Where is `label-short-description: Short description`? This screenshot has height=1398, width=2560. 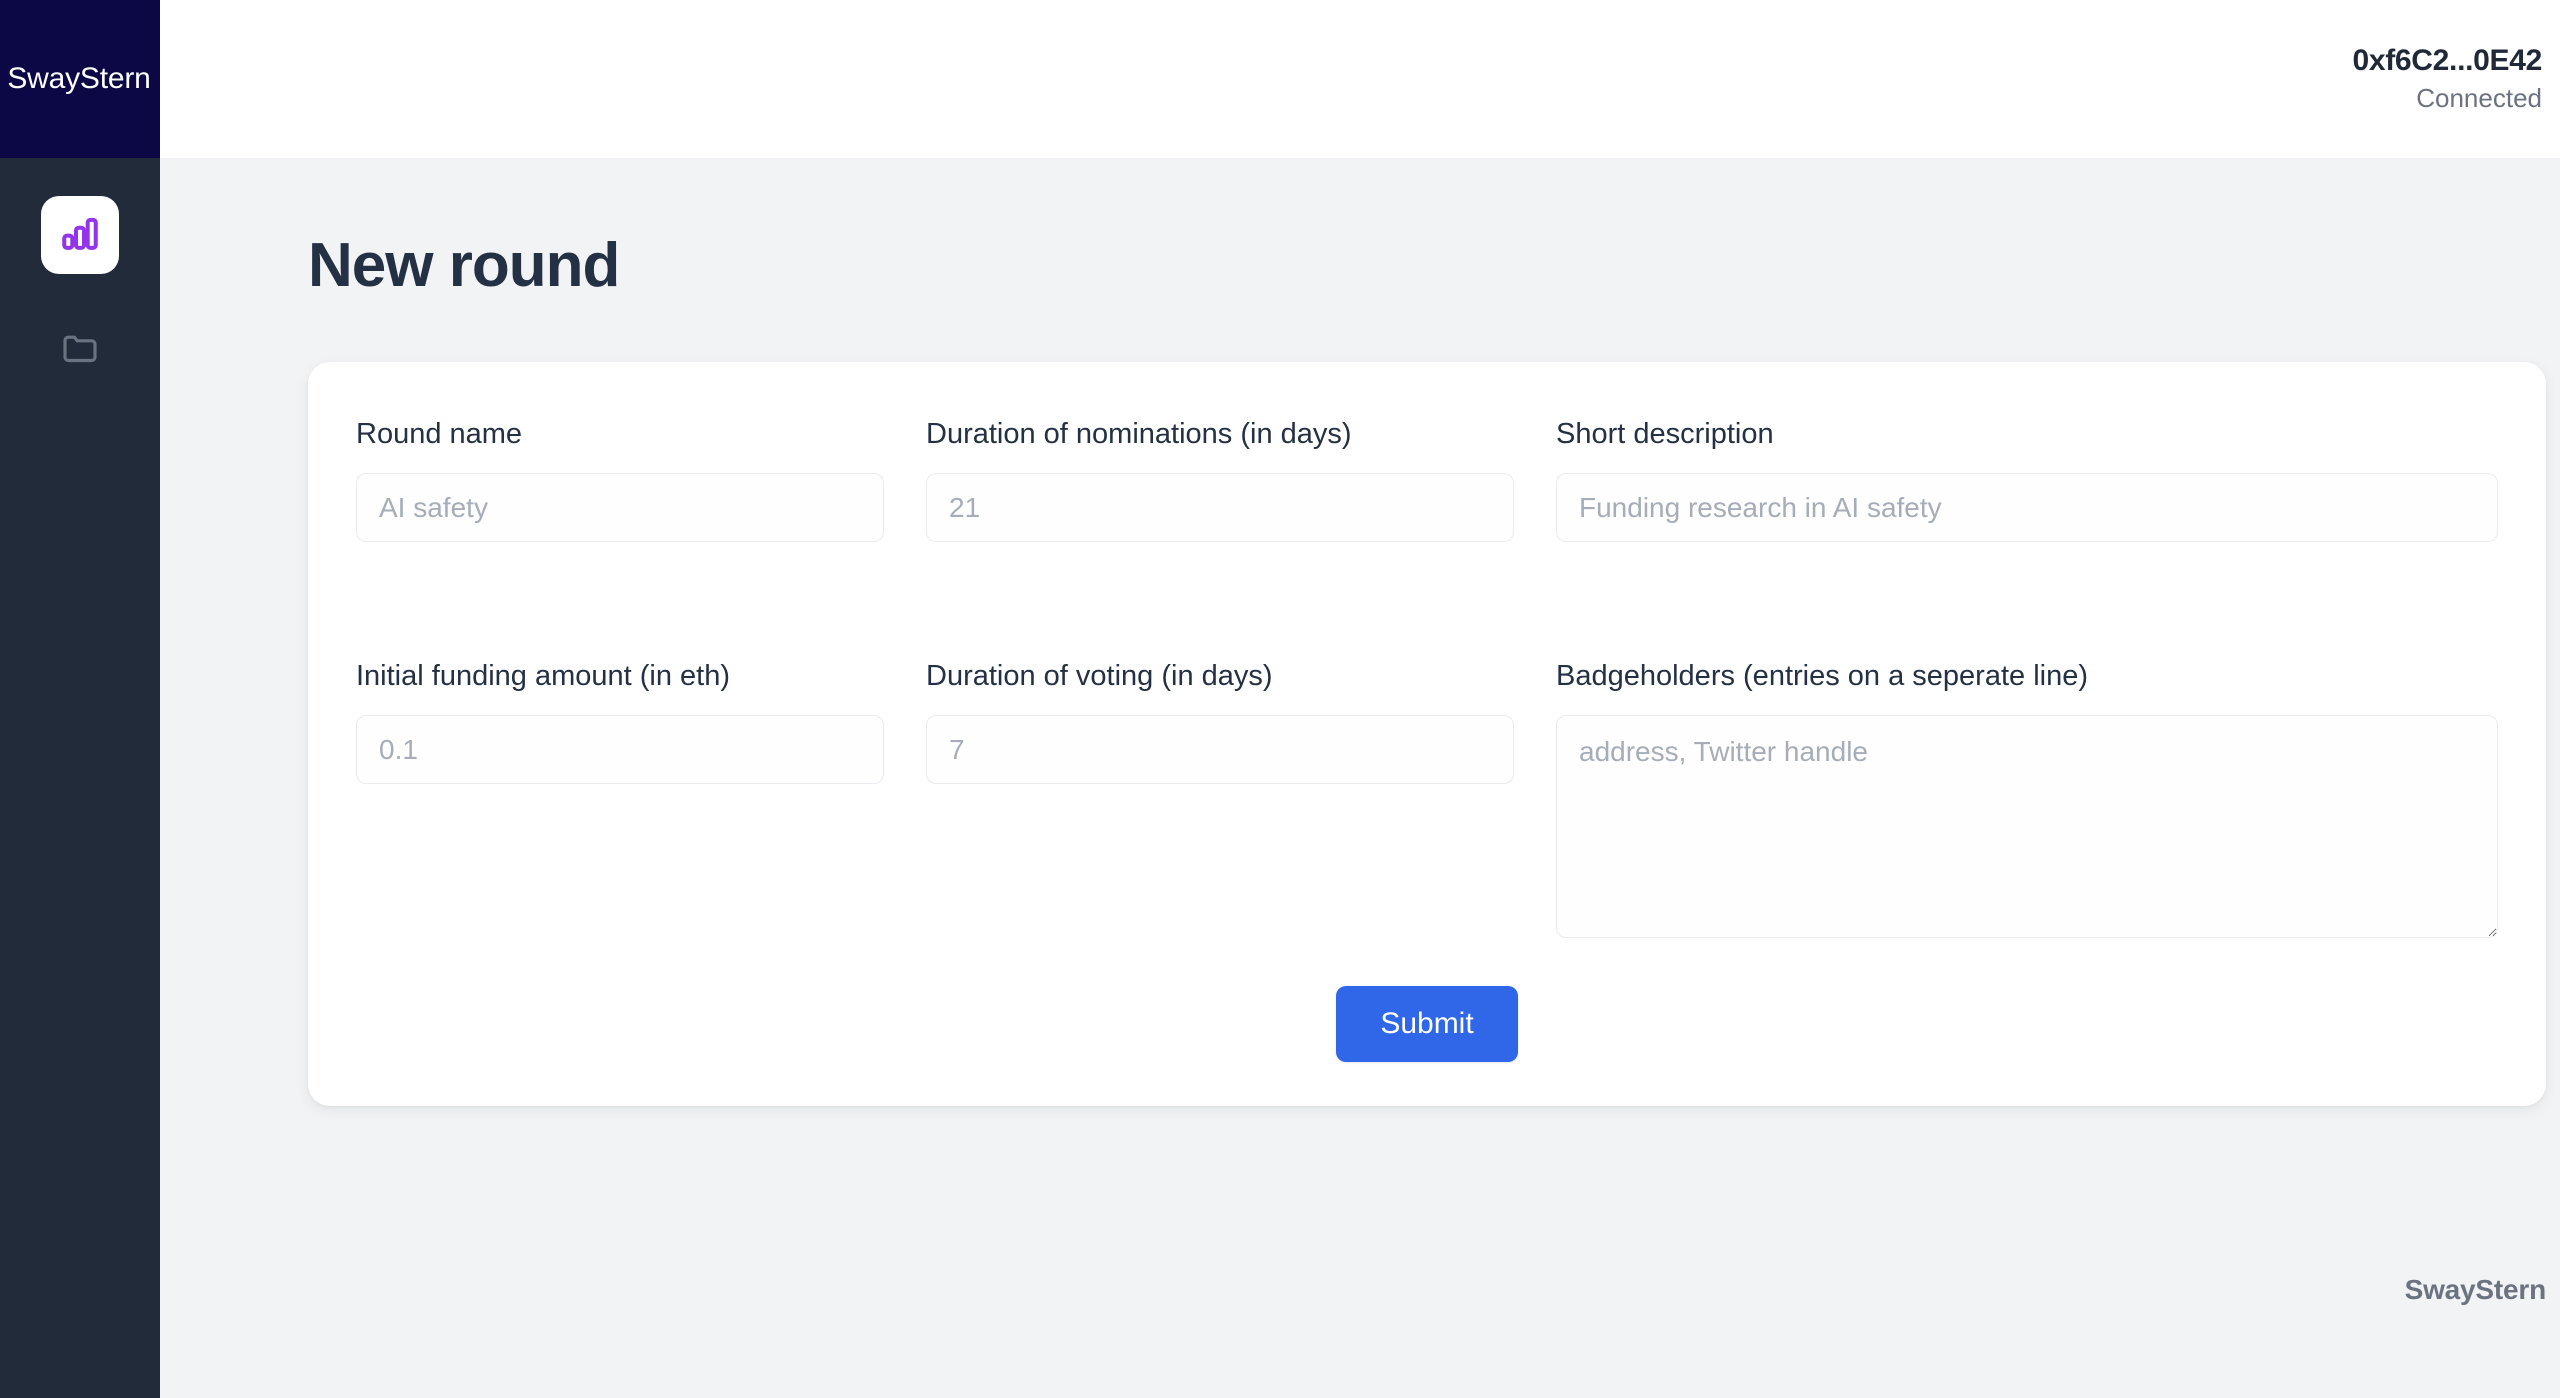
label-short-description: Short description is located at coordinates (1665, 434).